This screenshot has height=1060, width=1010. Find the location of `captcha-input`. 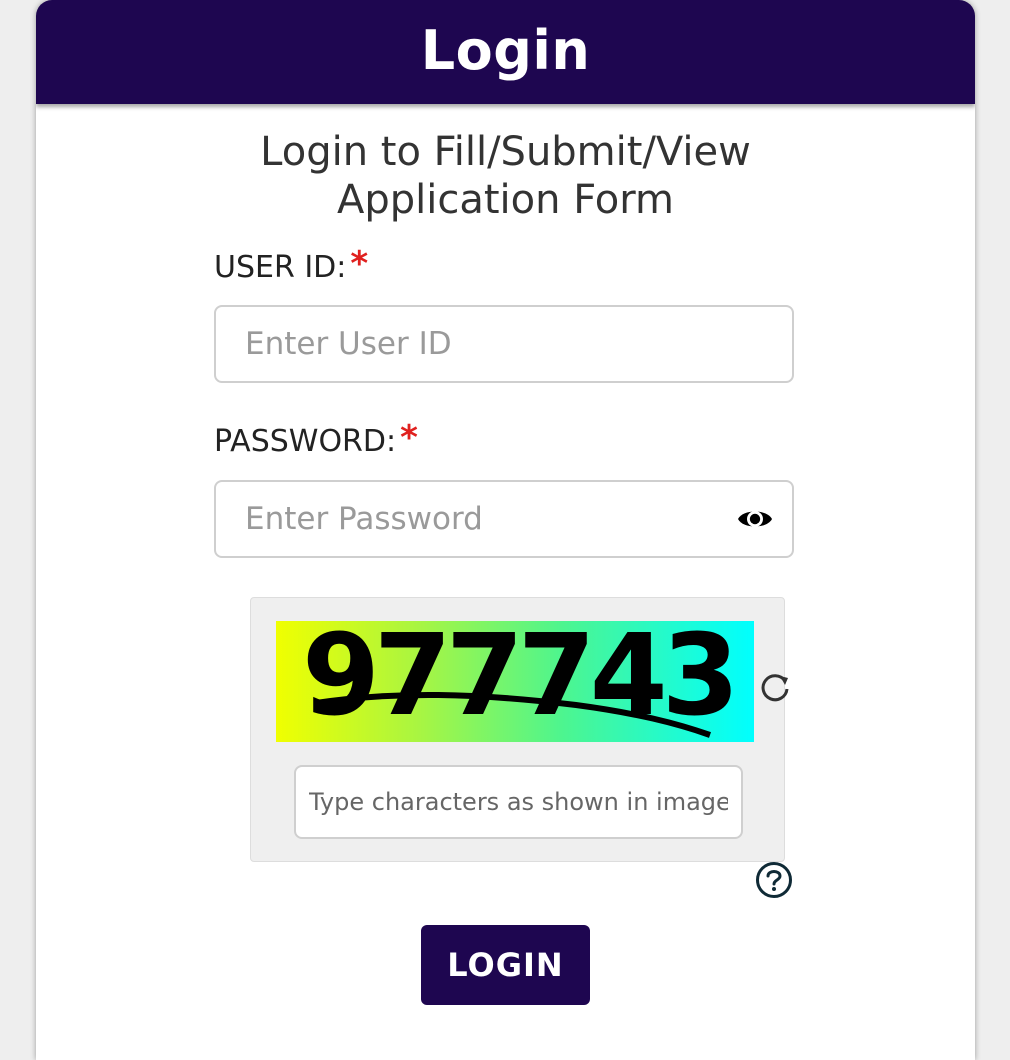

captcha-input is located at coordinates (518, 802).